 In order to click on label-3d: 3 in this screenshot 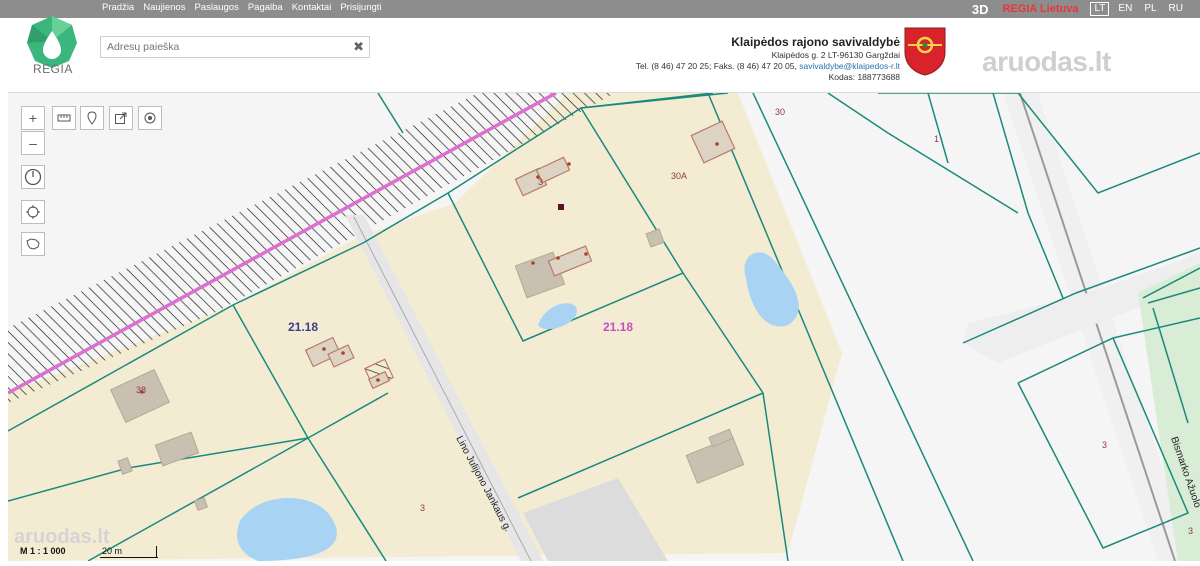, I will do `click(1190, 531)`.